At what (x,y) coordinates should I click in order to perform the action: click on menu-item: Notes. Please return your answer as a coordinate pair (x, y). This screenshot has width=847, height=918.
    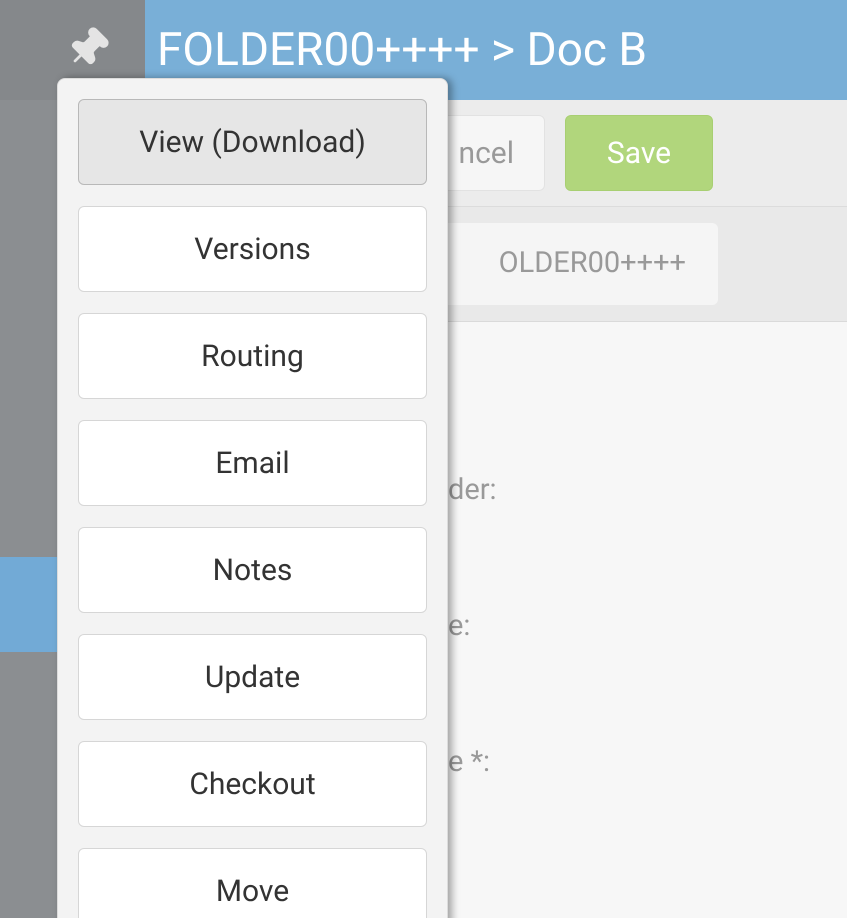
    Looking at the image, I should click on (252, 570).